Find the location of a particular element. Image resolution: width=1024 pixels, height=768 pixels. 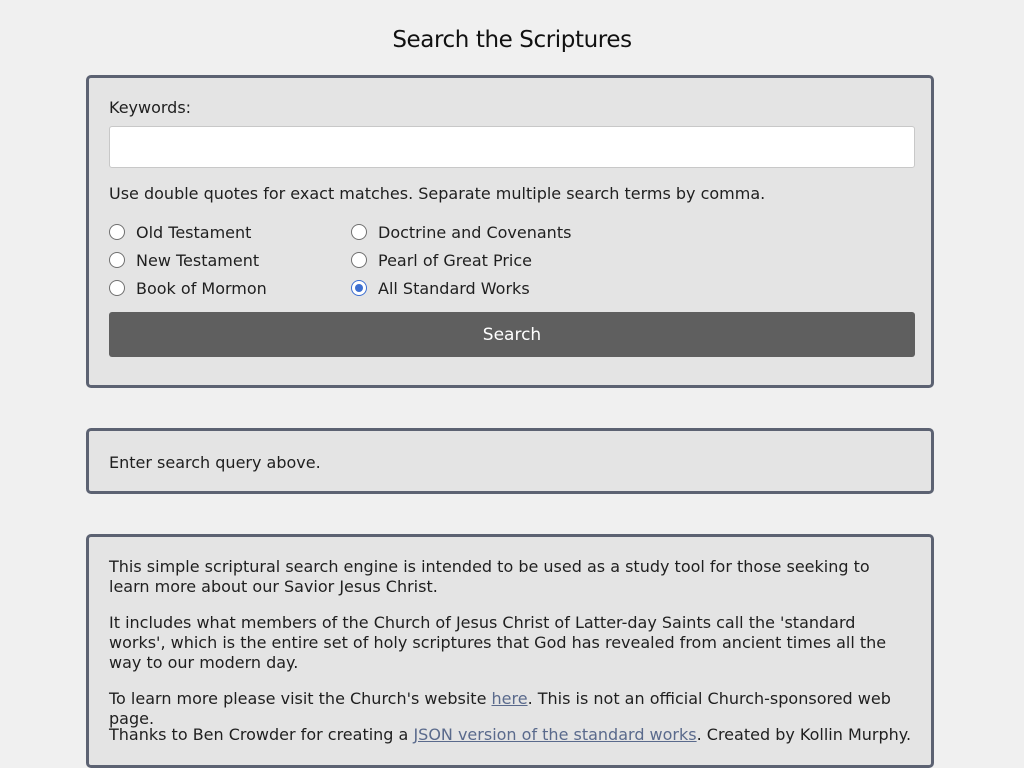

radio-doctrine-and-covenants: Doctrine and Covenants is located at coordinates (461, 232).